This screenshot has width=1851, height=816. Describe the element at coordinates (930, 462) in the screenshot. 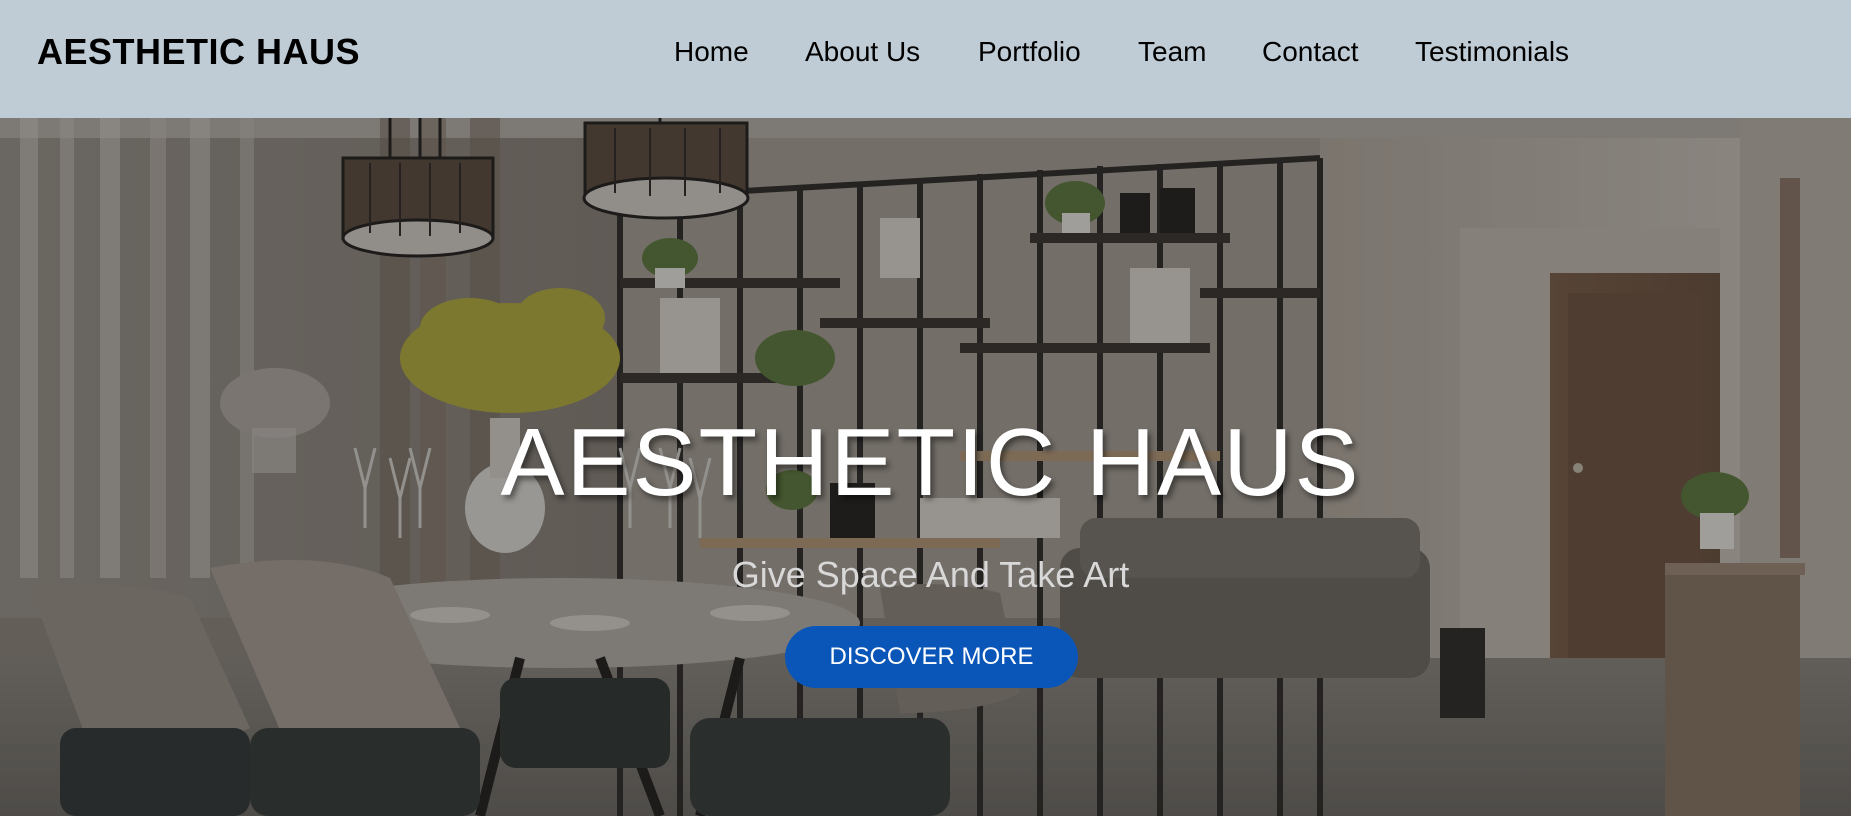

I see `hero-title: AESTHETIC HAUS` at that location.